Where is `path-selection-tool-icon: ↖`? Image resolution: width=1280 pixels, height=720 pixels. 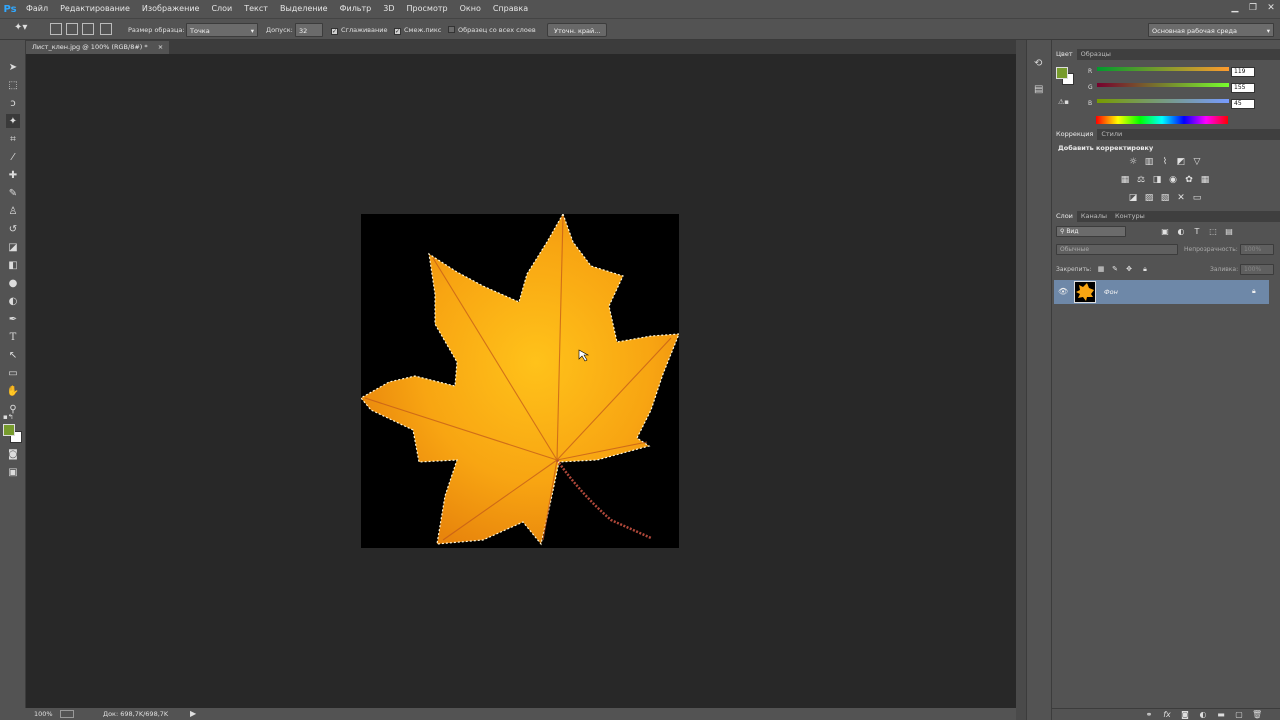
path-selection-tool-icon: ↖ is located at coordinates (13, 355).